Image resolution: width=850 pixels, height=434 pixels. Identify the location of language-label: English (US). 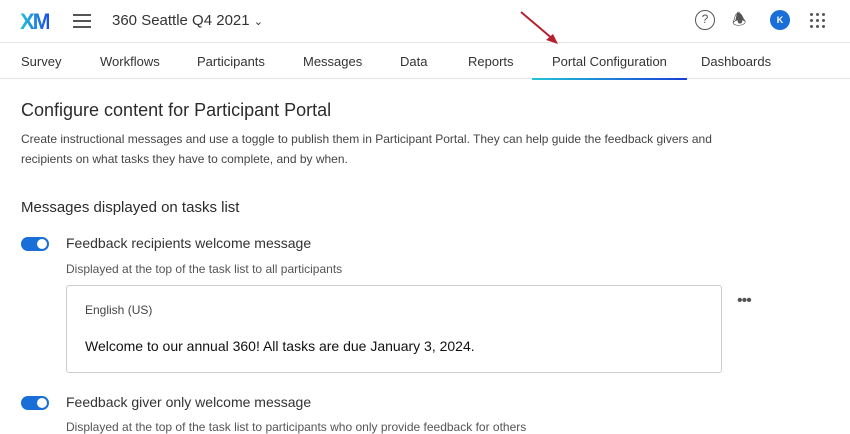
(119, 310).